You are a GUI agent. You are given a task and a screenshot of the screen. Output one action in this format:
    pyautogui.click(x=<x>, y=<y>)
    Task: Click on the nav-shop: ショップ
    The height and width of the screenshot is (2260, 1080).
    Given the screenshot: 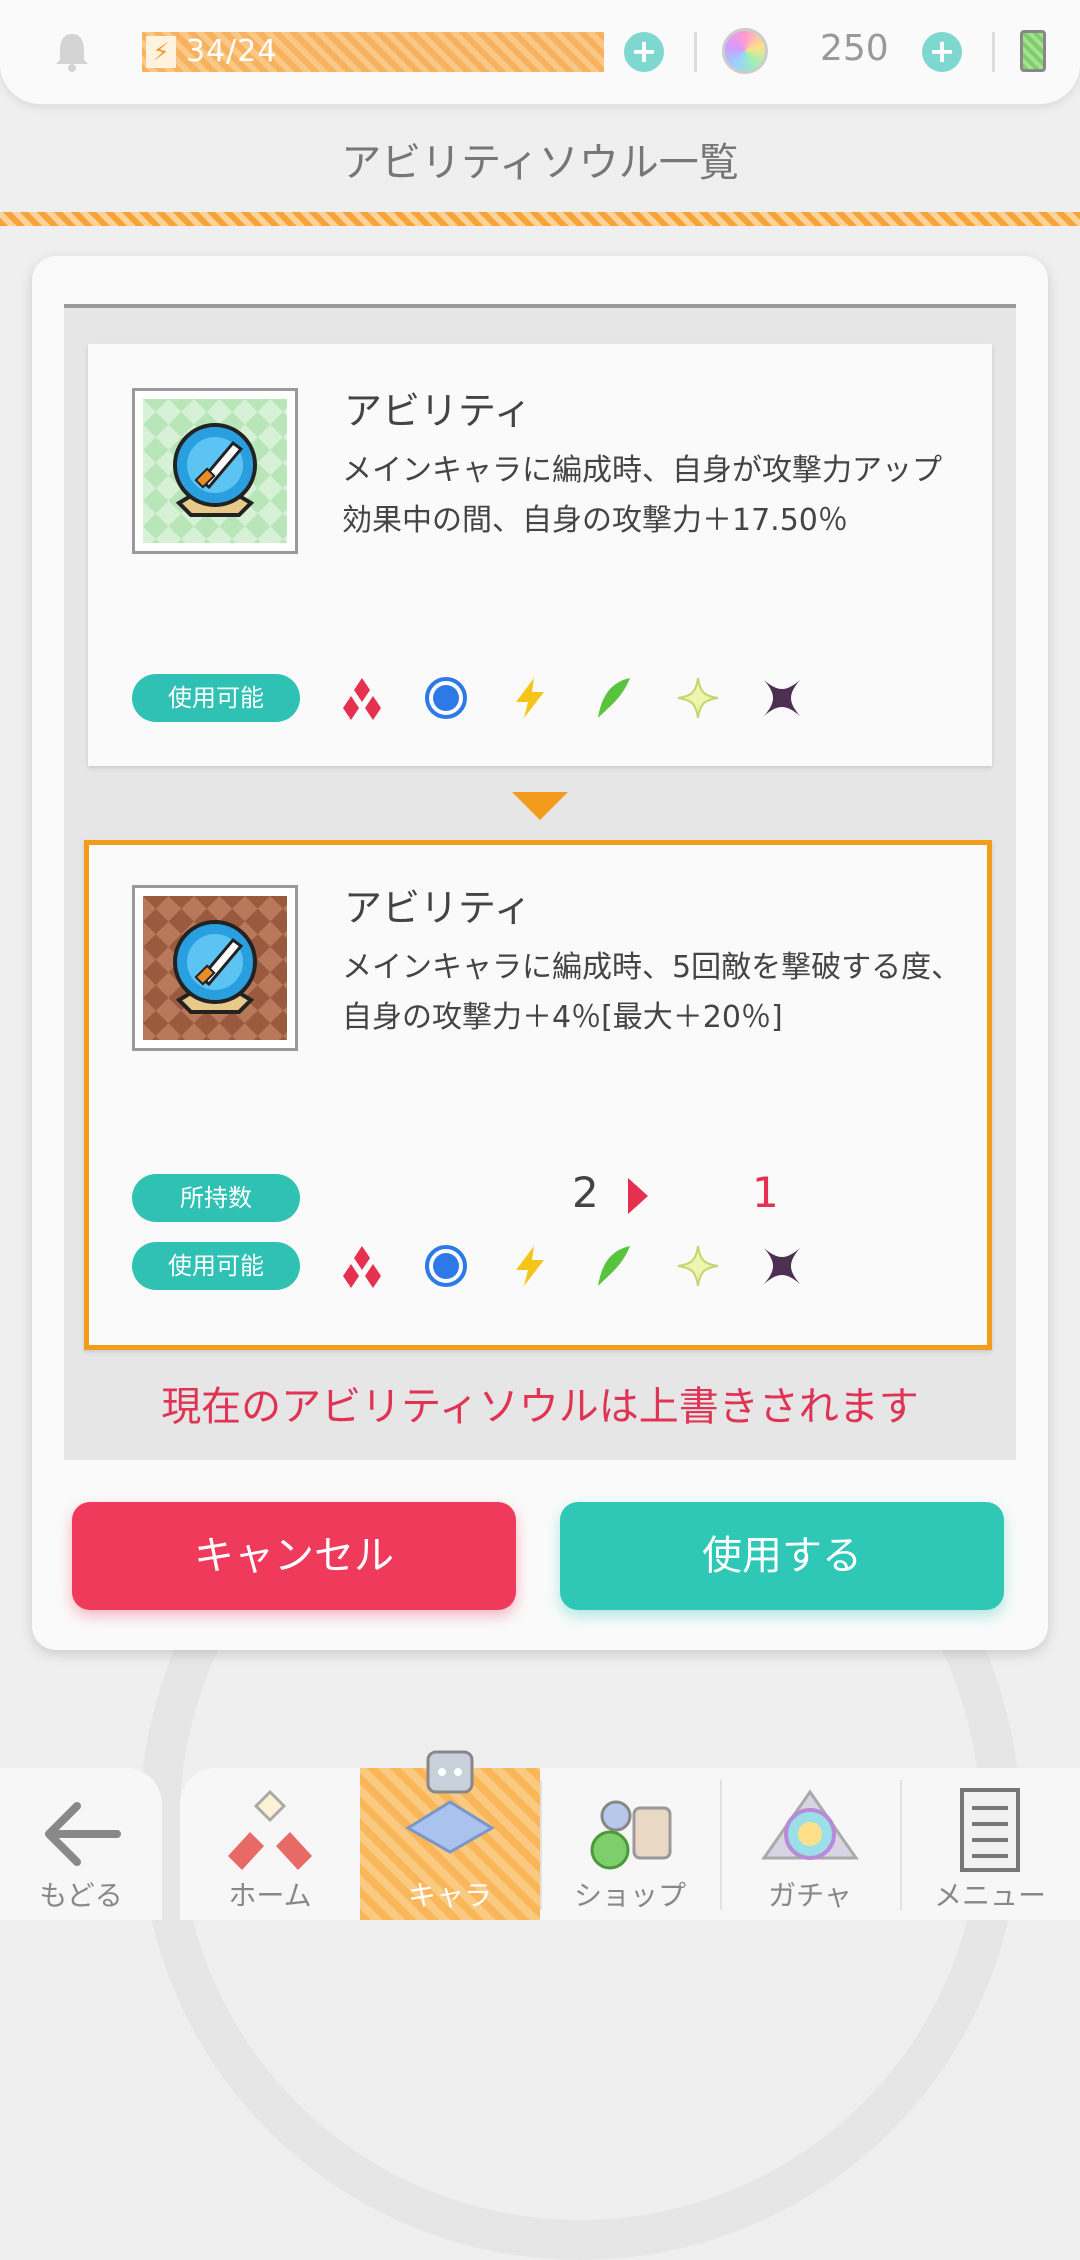 What is the action you would take?
    pyautogui.click(x=630, y=1844)
    